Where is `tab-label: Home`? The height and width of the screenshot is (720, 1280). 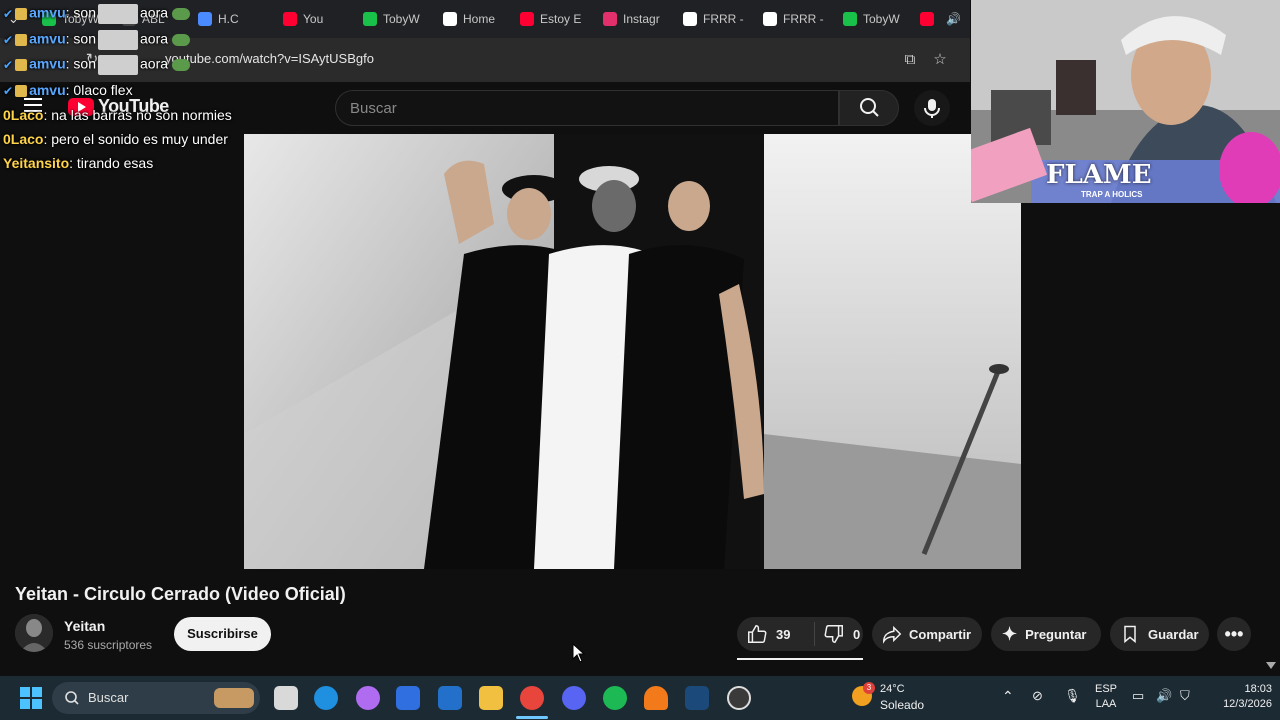
tab-label: Home is located at coordinates (479, 19).